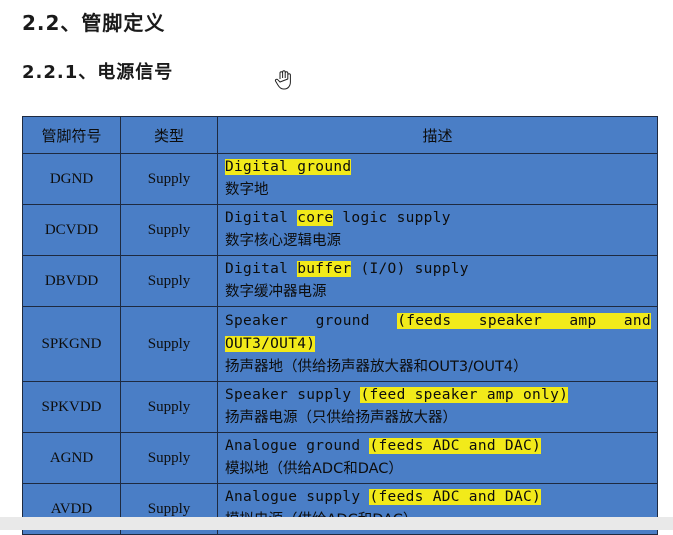  What do you see at coordinates (276, 292) in the screenshot?
I see `description-zh: 数字缓冲器电源` at bounding box center [276, 292].